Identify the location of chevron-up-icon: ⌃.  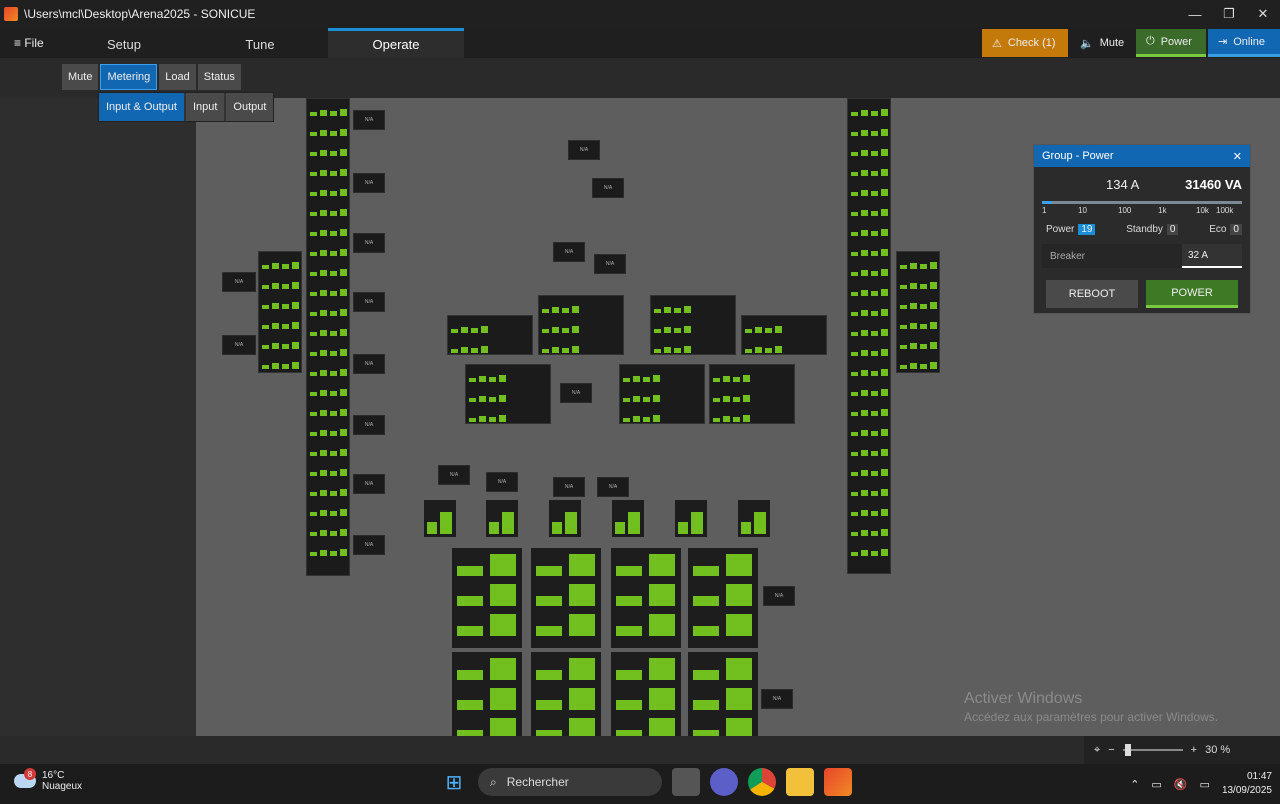
(1134, 784).